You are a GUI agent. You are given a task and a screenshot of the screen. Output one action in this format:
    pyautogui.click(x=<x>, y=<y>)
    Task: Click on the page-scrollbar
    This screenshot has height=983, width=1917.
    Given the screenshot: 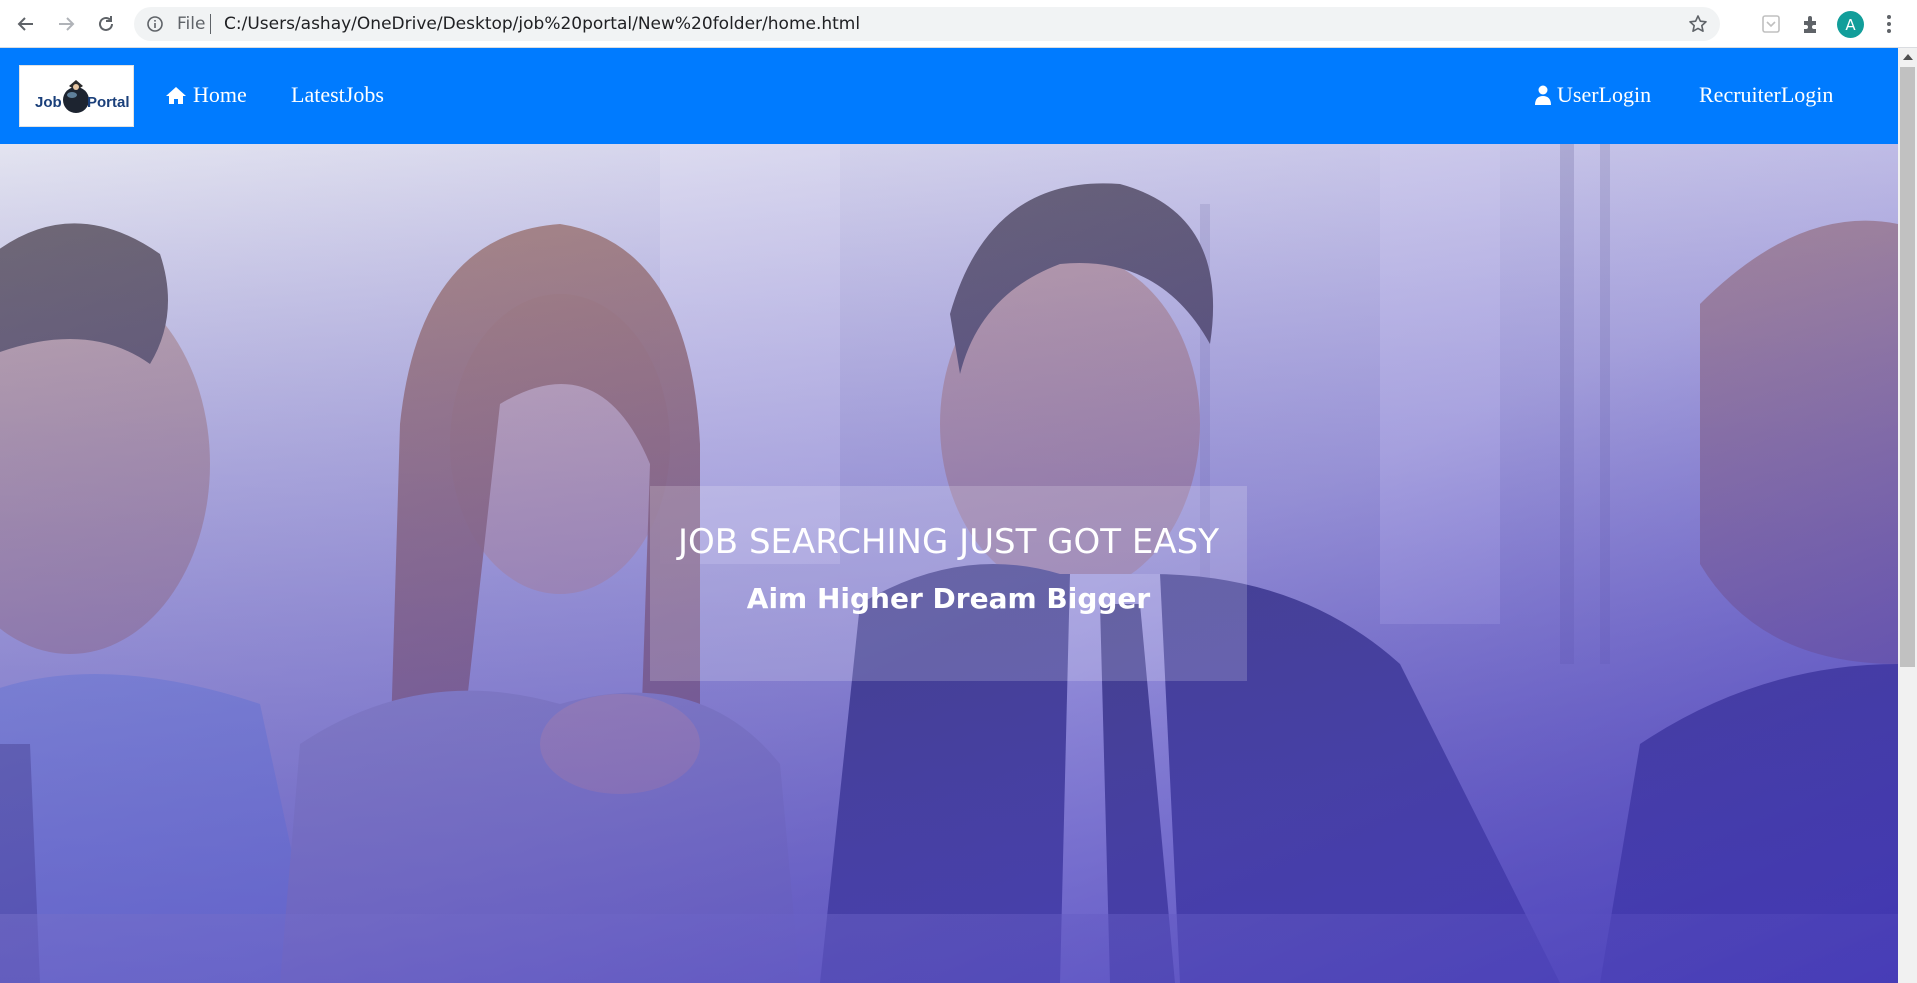 What is the action you would take?
    pyautogui.click(x=1907, y=515)
    